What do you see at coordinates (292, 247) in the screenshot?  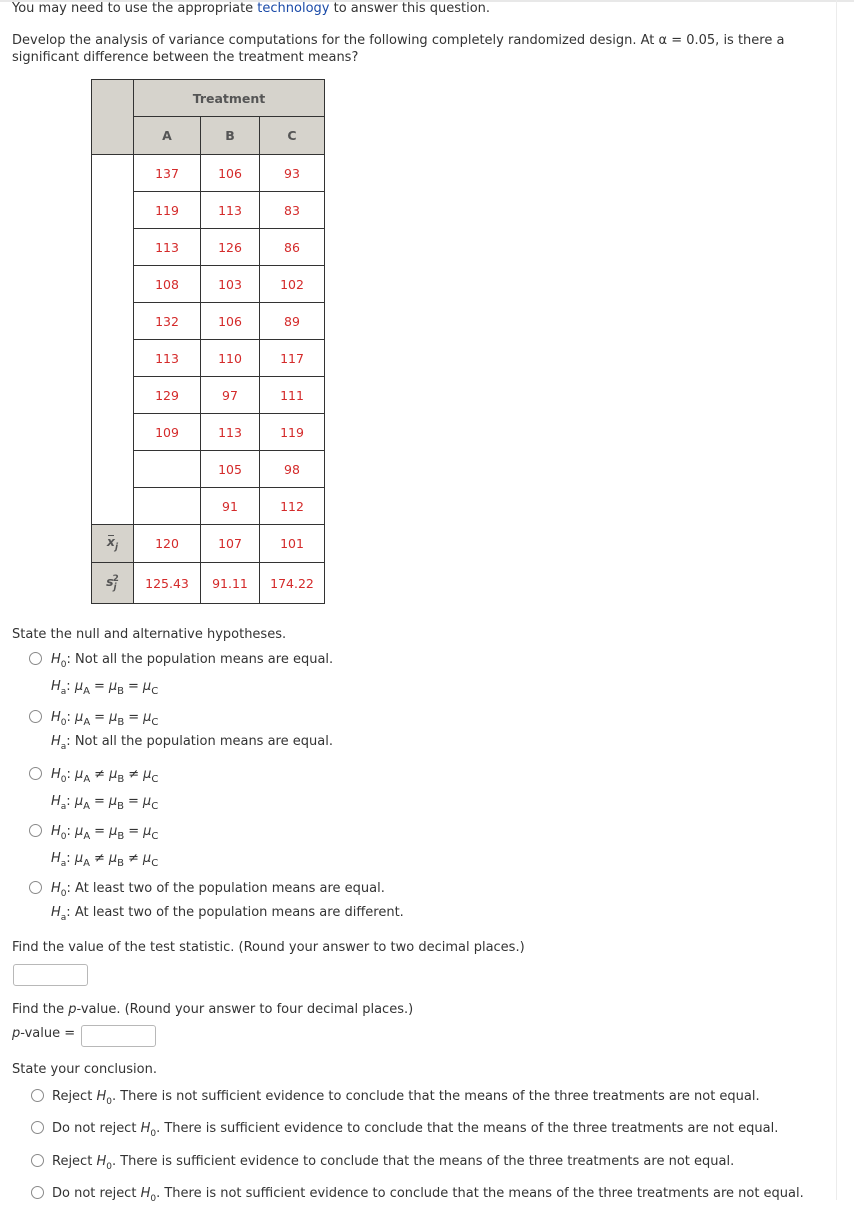 I see `cell-c: 86` at bounding box center [292, 247].